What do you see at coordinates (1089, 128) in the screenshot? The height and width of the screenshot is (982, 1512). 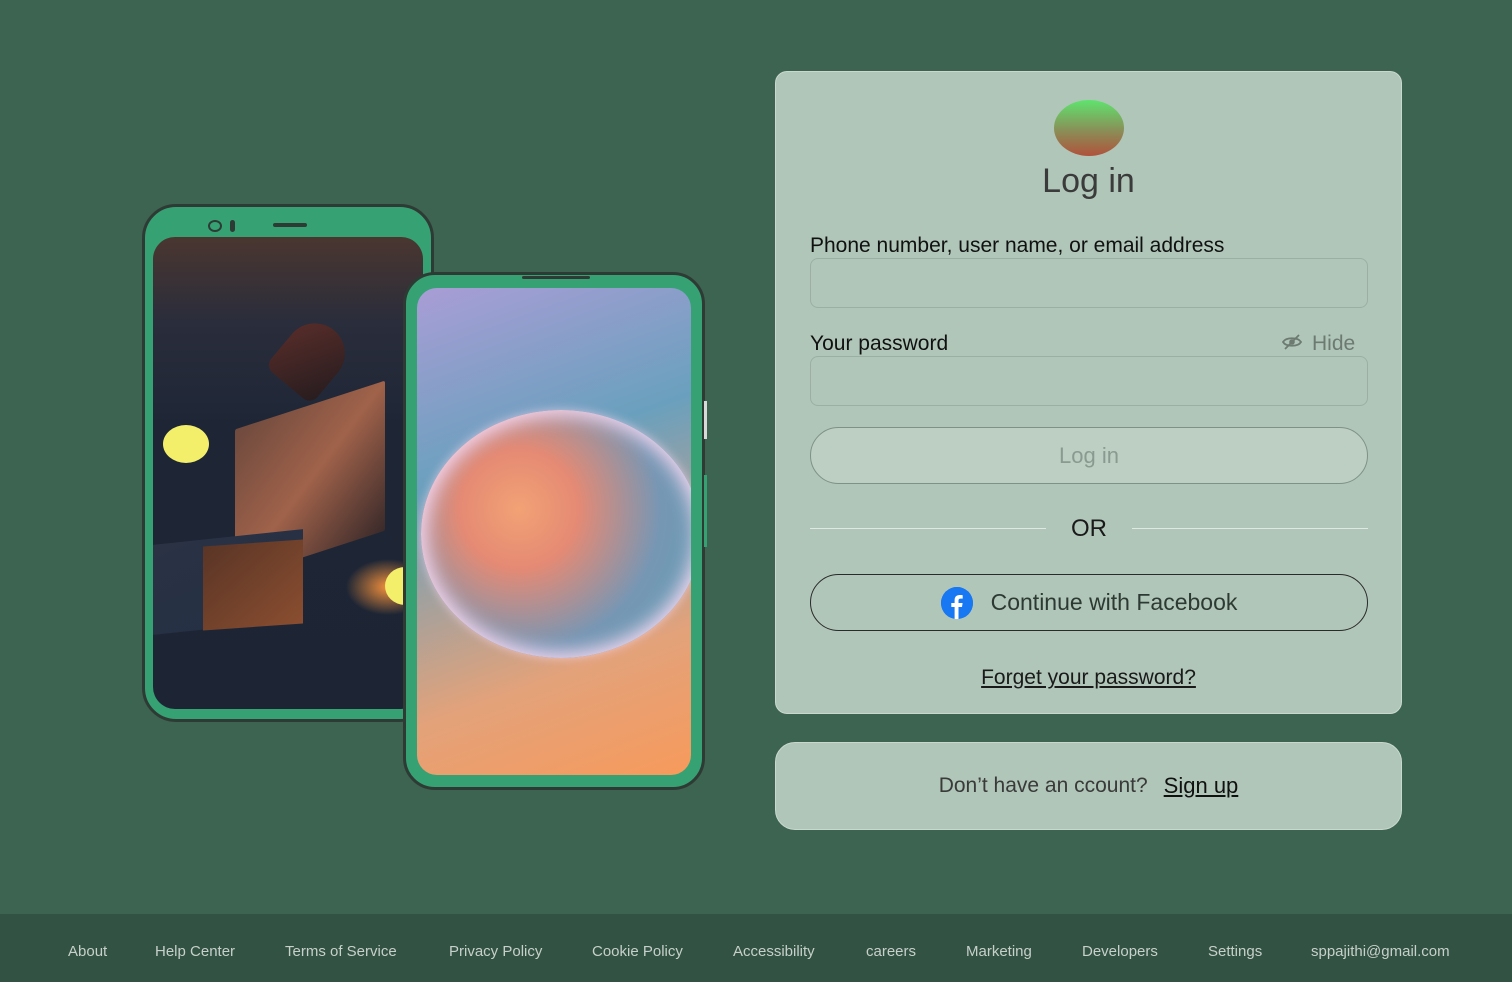 I see `app-logo` at bounding box center [1089, 128].